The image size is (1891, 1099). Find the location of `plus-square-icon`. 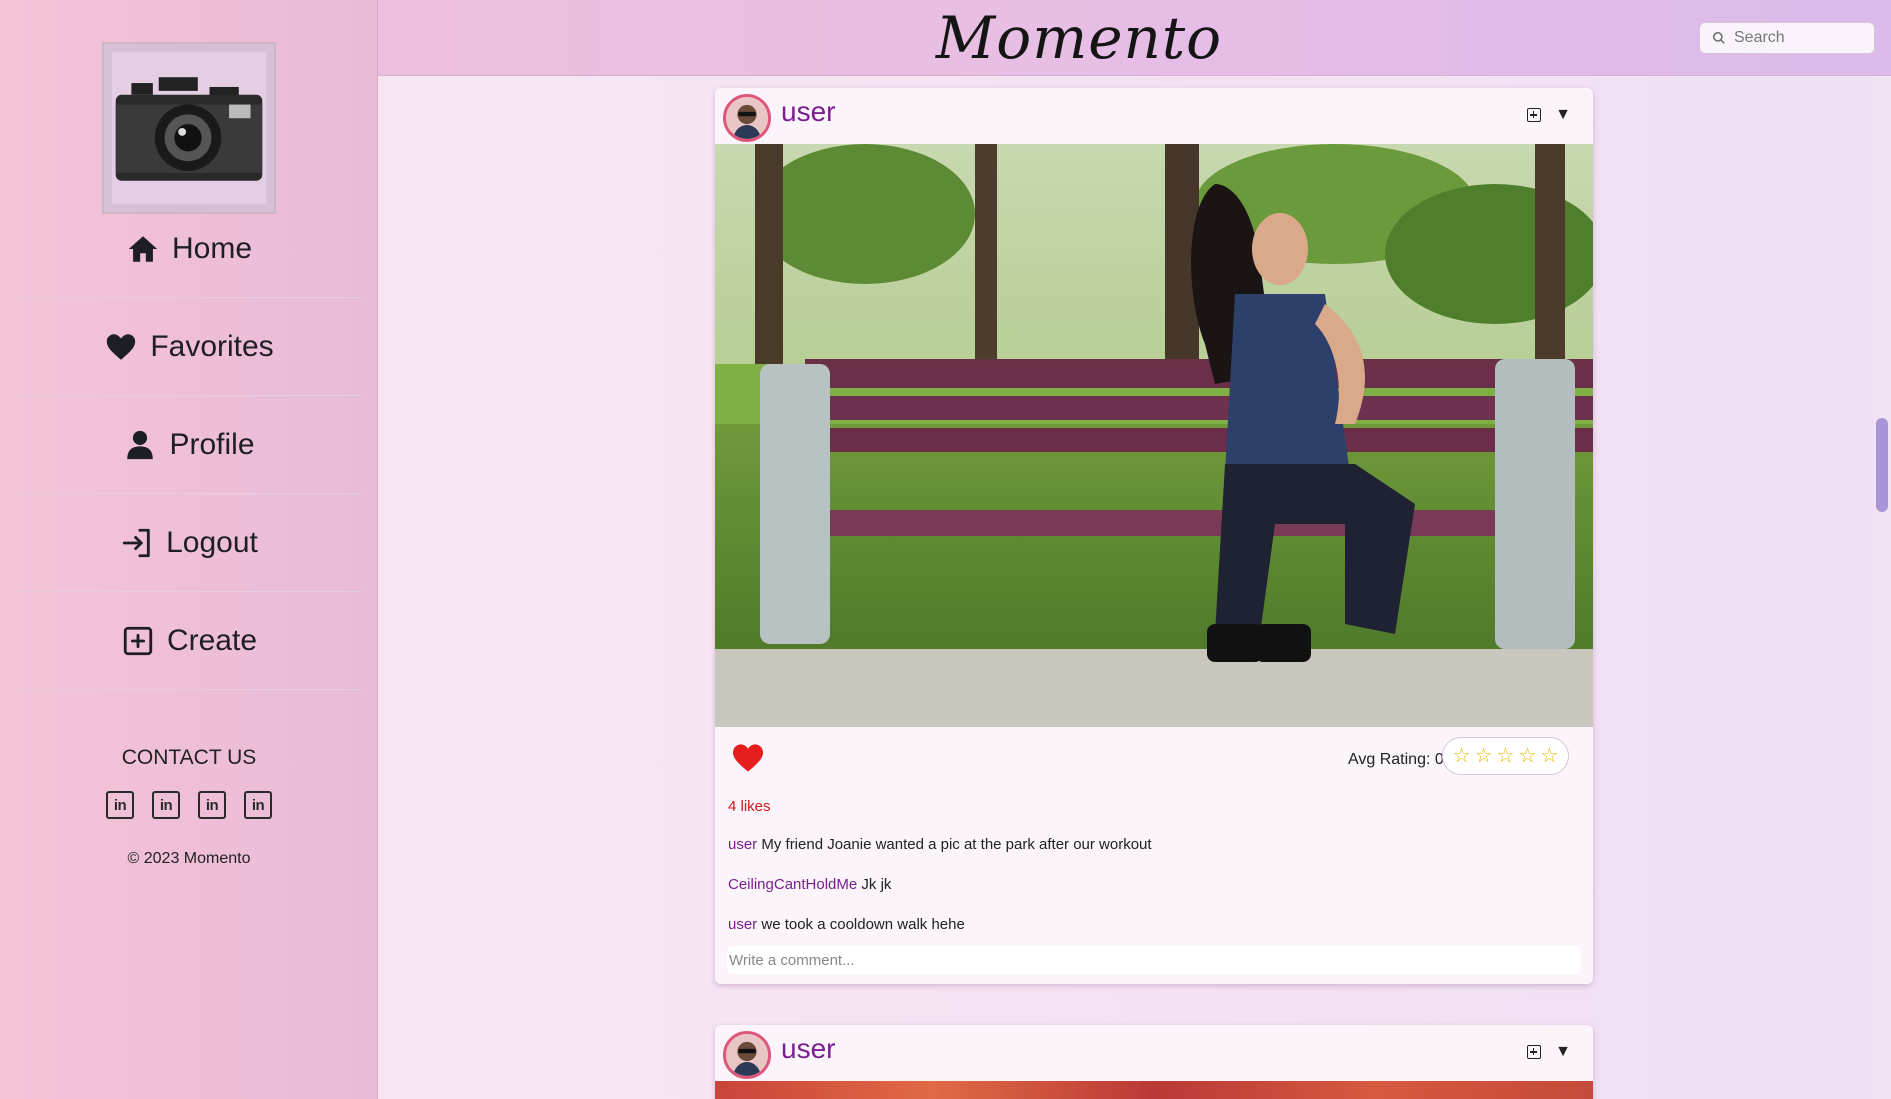

plus-square-icon is located at coordinates (138, 640).